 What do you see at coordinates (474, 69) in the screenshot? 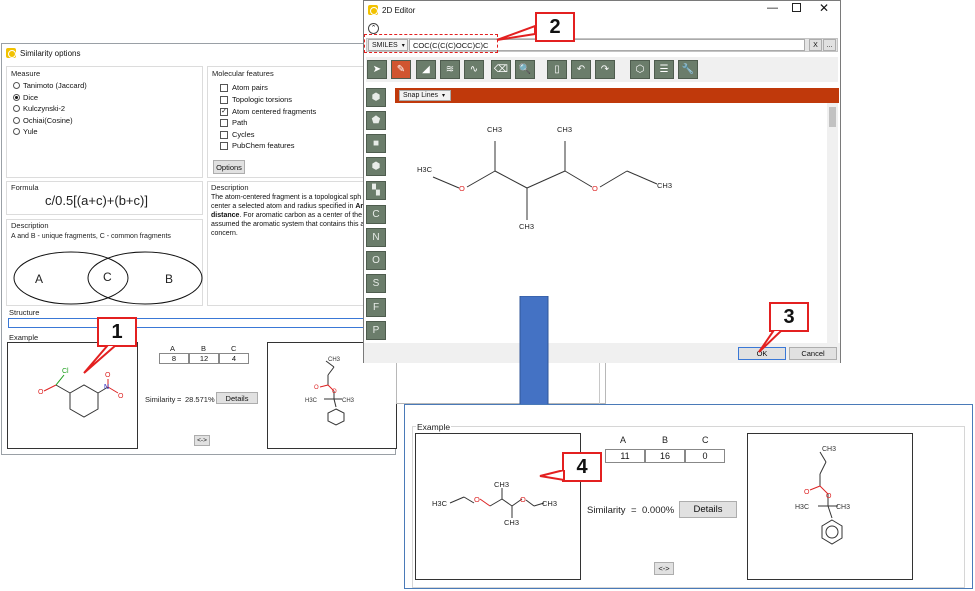
I see `wavy-bond-icon: ∿` at bounding box center [474, 69].